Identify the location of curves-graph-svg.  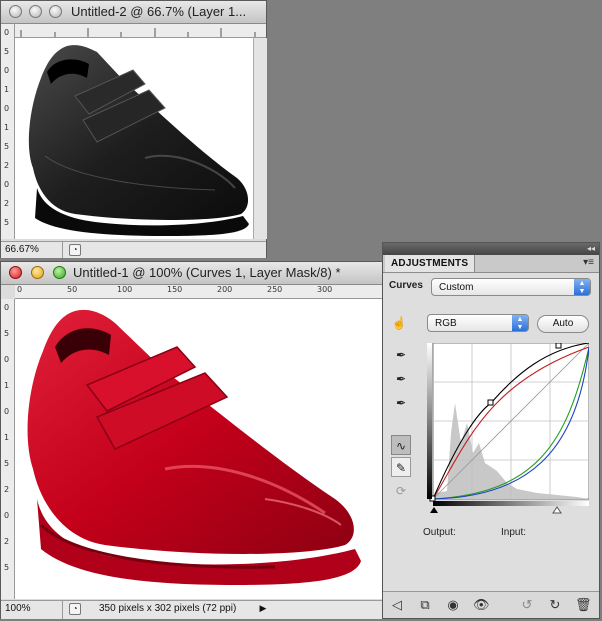
(508, 428).